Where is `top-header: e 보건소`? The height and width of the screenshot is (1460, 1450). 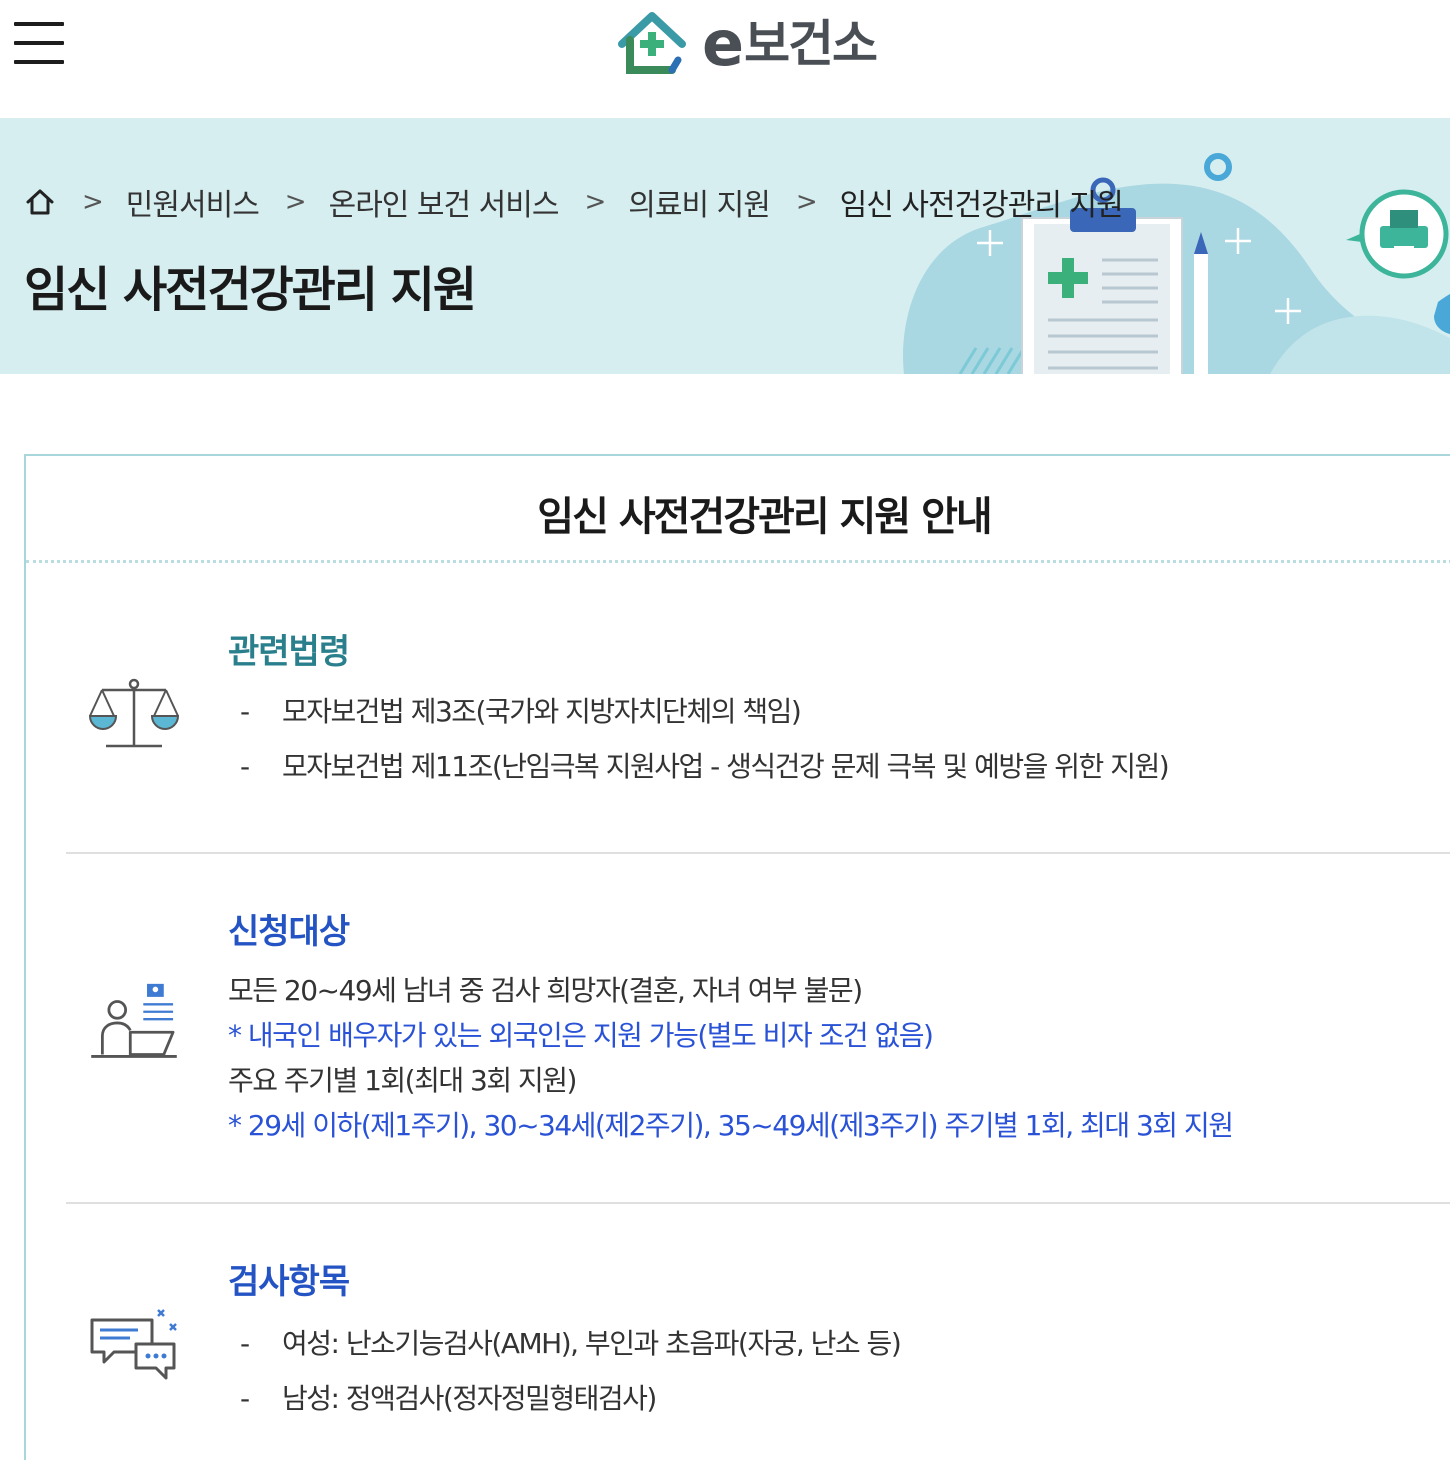
top-header: e 보건소 is located at coordinates (725, 59).